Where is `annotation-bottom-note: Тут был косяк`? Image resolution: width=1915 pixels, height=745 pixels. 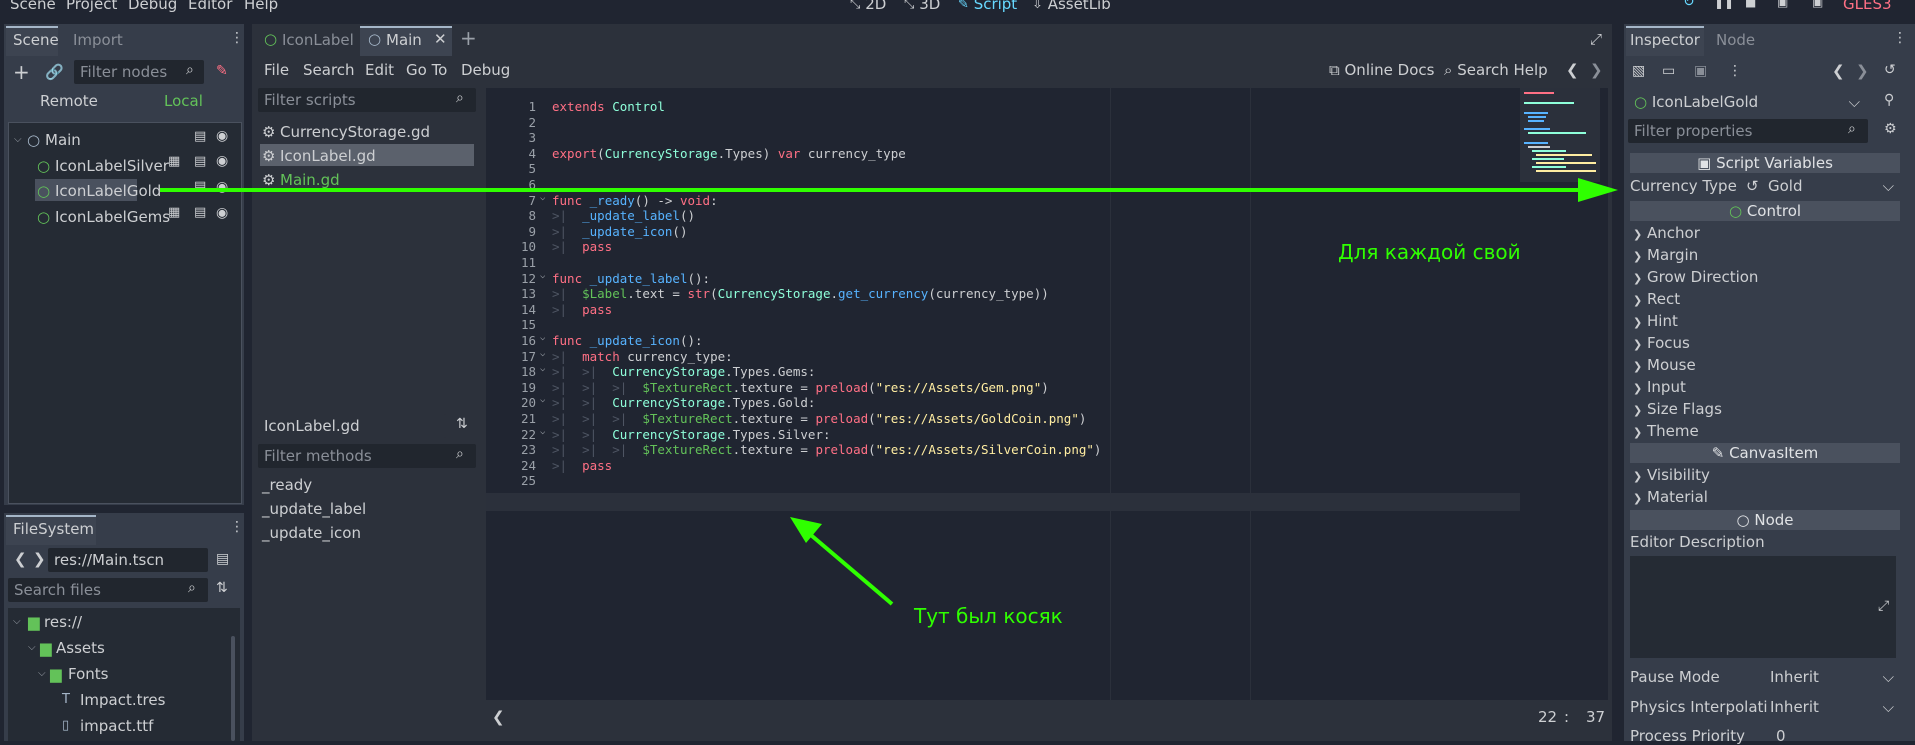
annotation-bottom-note: Тут был косяк is located at coordinates (988, 616).